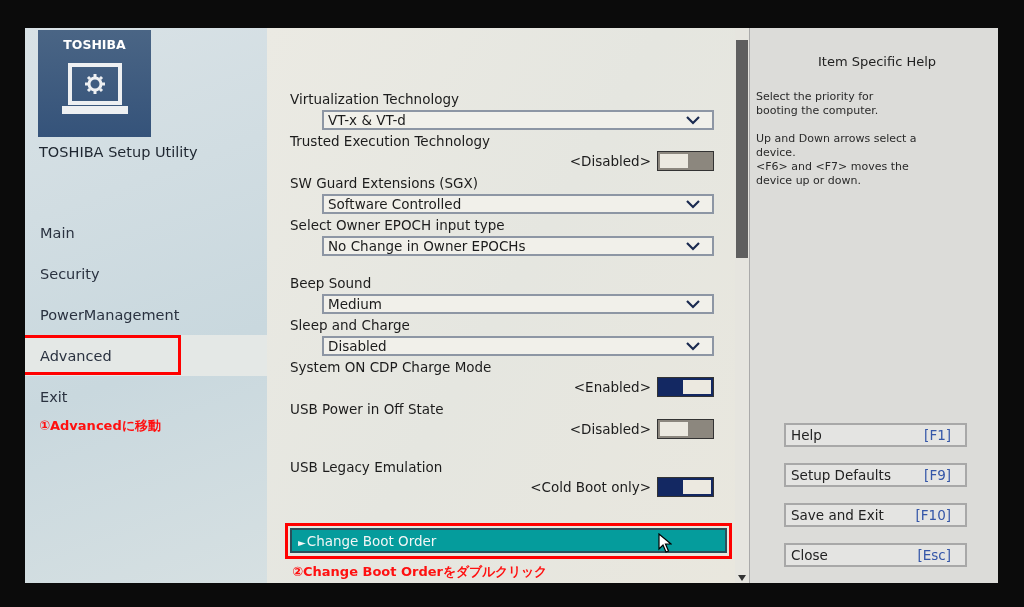 The width and height of the screenshot is (1024, 607). I want to click on help-text: Up and Down arrows select a, so click(837, 139).